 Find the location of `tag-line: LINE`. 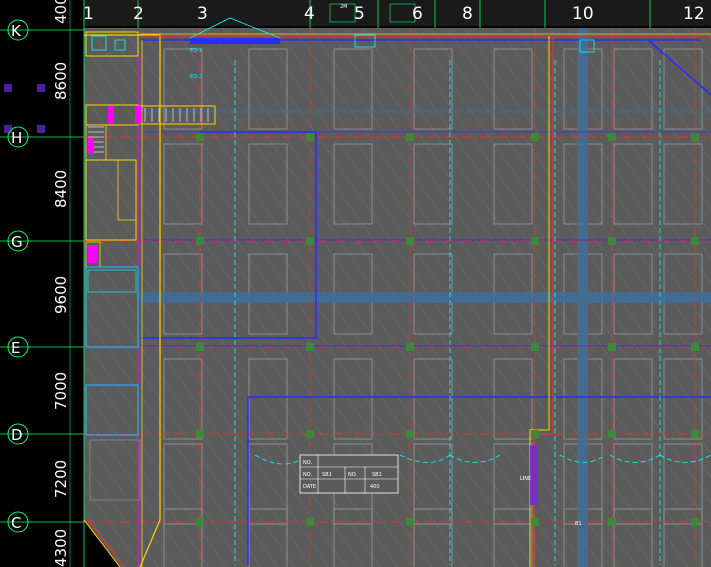

tag-line: LINE is located at coordinates (525, 479).